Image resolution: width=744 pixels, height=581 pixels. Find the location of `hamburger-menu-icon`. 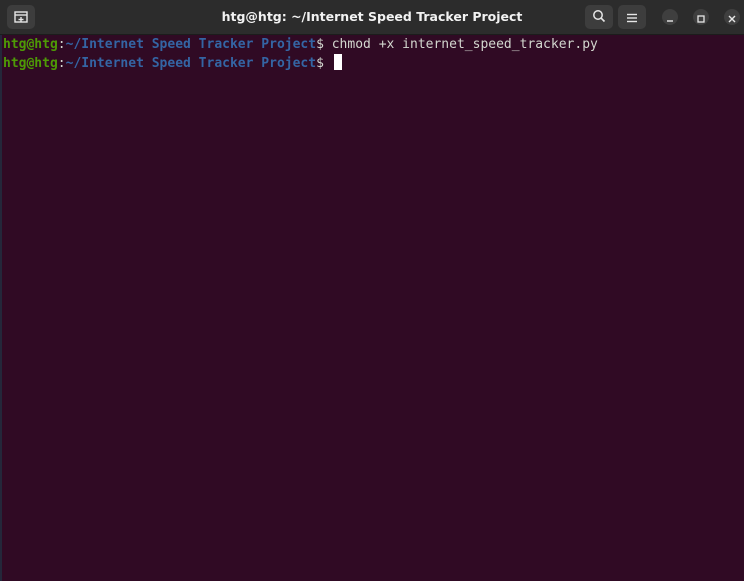

hamburger-menu-icon is located at coordinates (632, 17).